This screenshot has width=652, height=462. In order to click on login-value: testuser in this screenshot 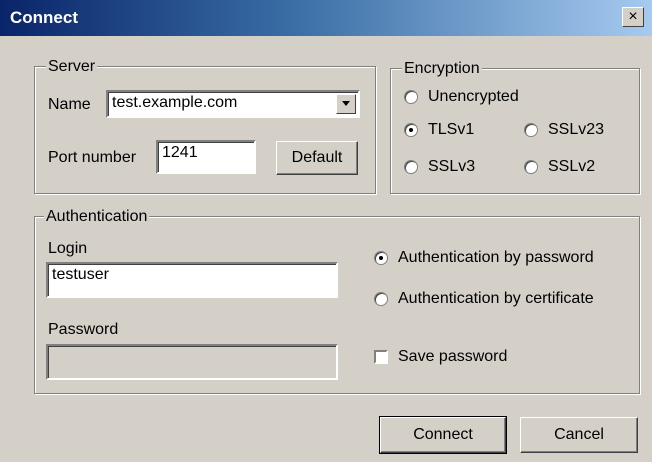, I will do `click(80, 274)`.